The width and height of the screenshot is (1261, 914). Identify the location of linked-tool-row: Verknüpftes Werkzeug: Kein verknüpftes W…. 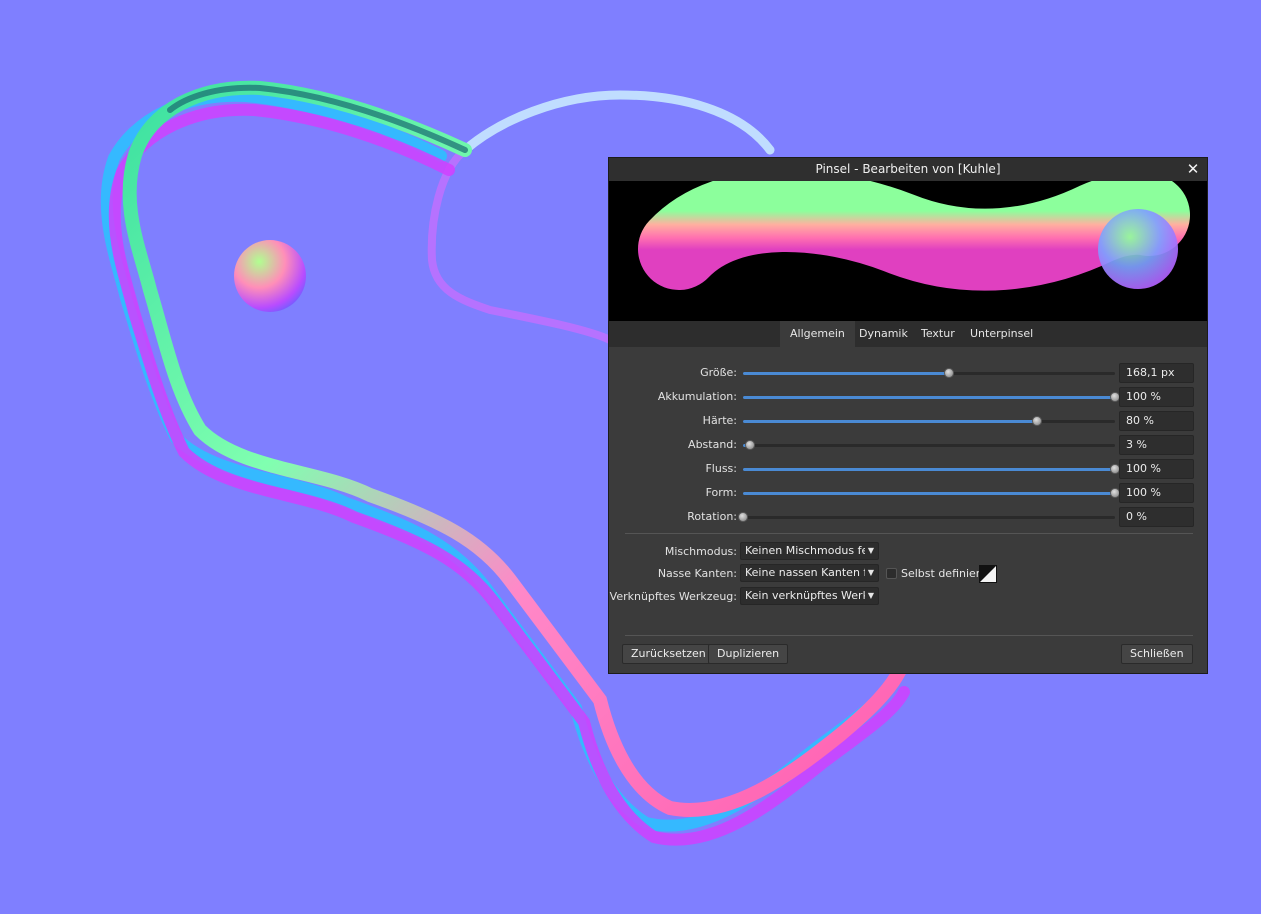
(909, 597).